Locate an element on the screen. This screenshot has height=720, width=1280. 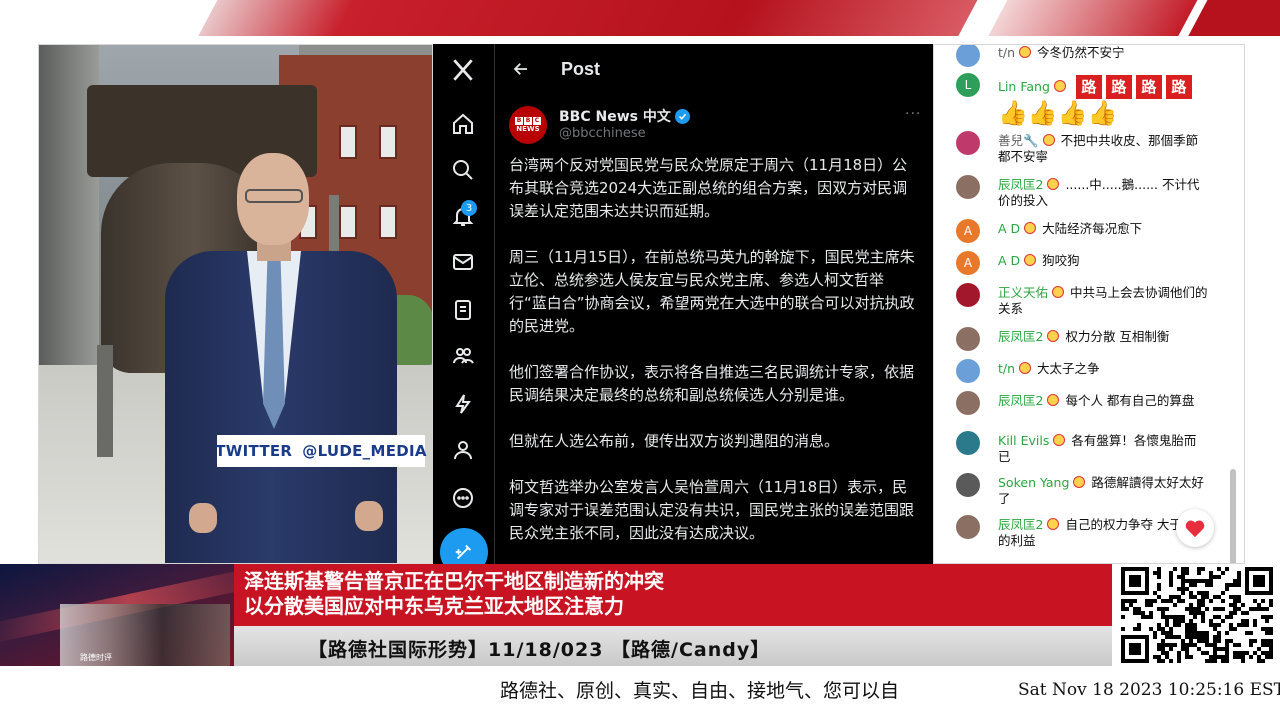
program-bar: 【路德社国际形势】11/18/023 【路德/Candy】 is located at coordinates (673, 646).